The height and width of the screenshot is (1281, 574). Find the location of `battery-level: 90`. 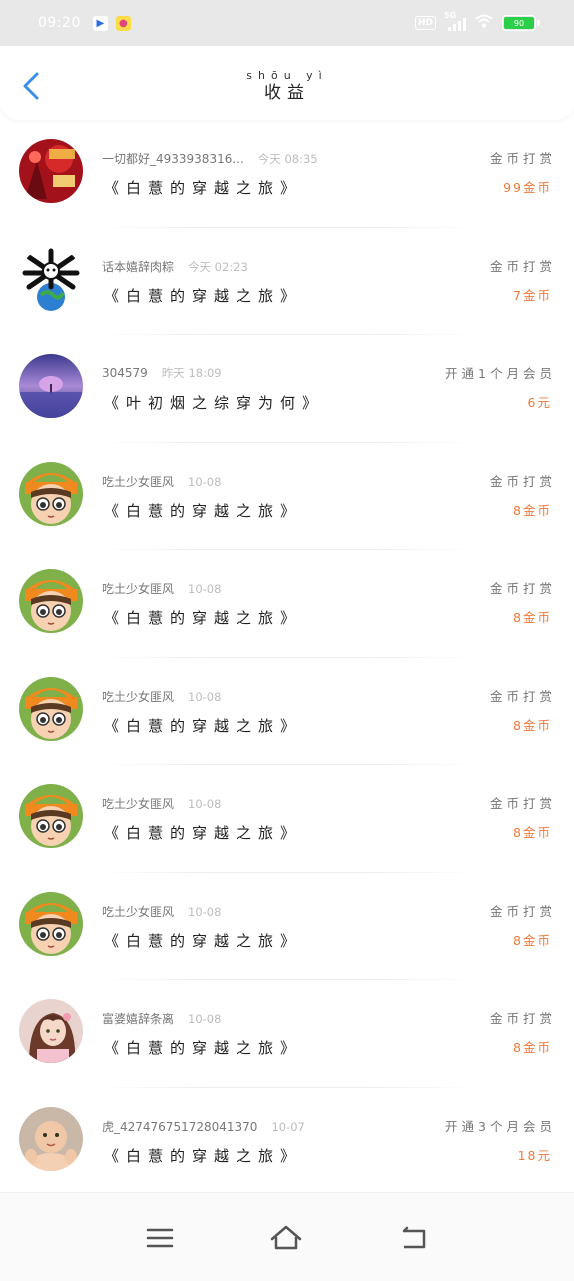

battery-level: 90 is located at coordinates (519, 23).